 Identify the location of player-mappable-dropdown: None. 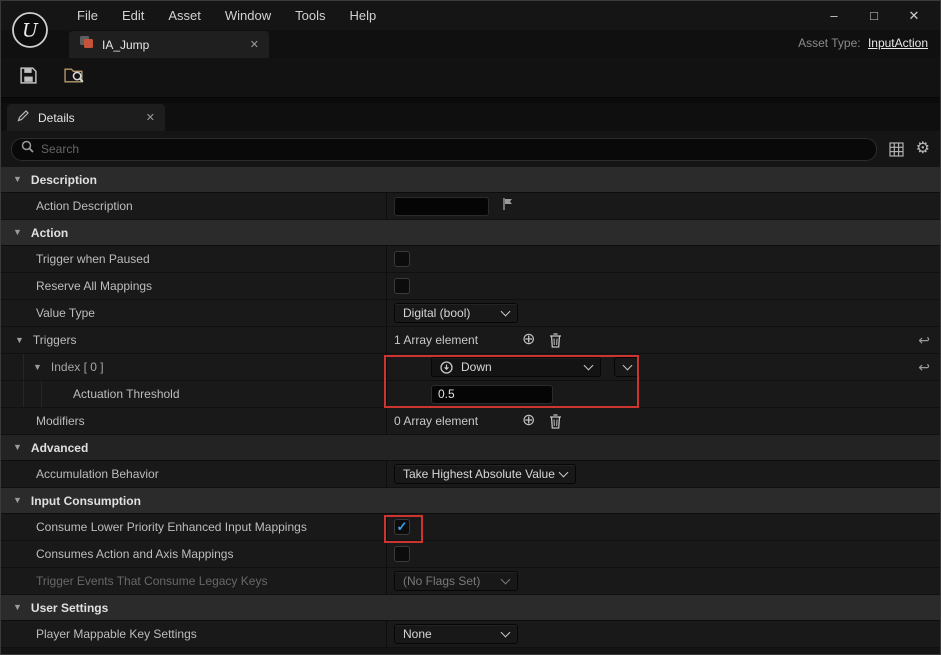
(456, 634).